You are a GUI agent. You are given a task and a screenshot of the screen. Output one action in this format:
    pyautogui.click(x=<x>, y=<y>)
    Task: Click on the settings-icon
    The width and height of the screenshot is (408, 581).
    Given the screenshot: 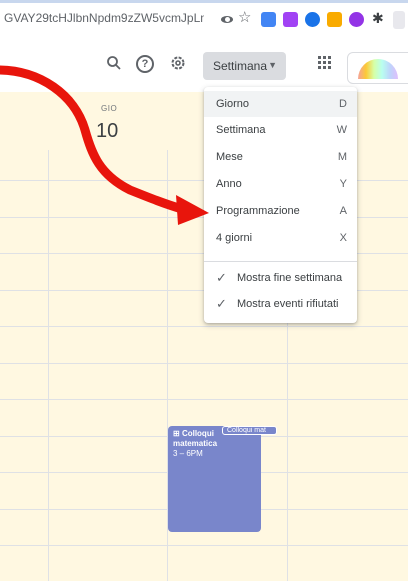 What is the action you would take?
    pyautogui.click(x=178, y=65)
    